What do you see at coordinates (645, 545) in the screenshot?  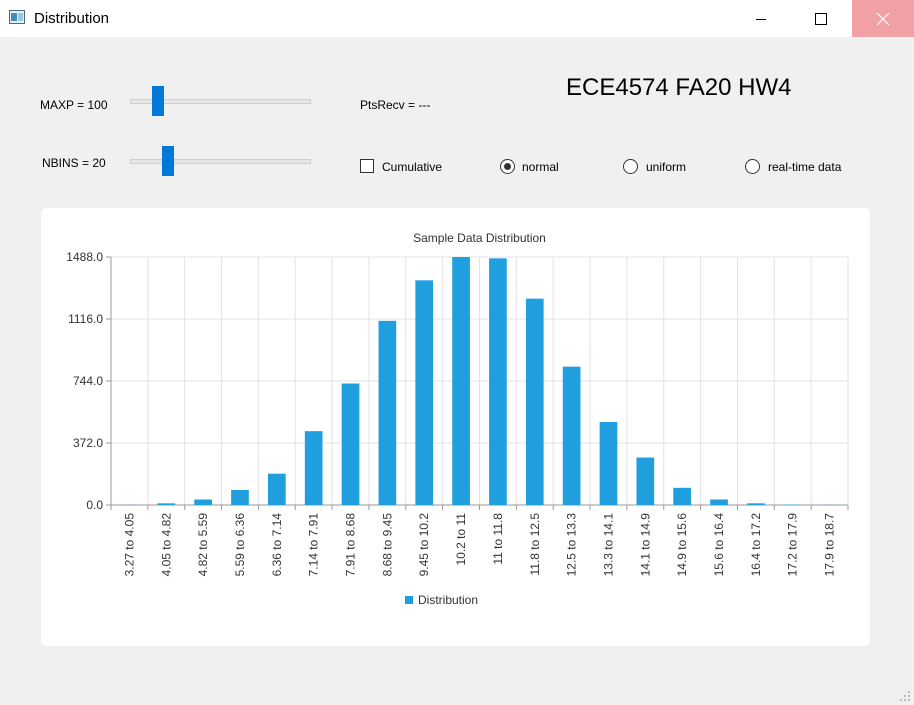 I see `x-tick-label: 14.1 to 14.9` at bounding box center [645, 545].